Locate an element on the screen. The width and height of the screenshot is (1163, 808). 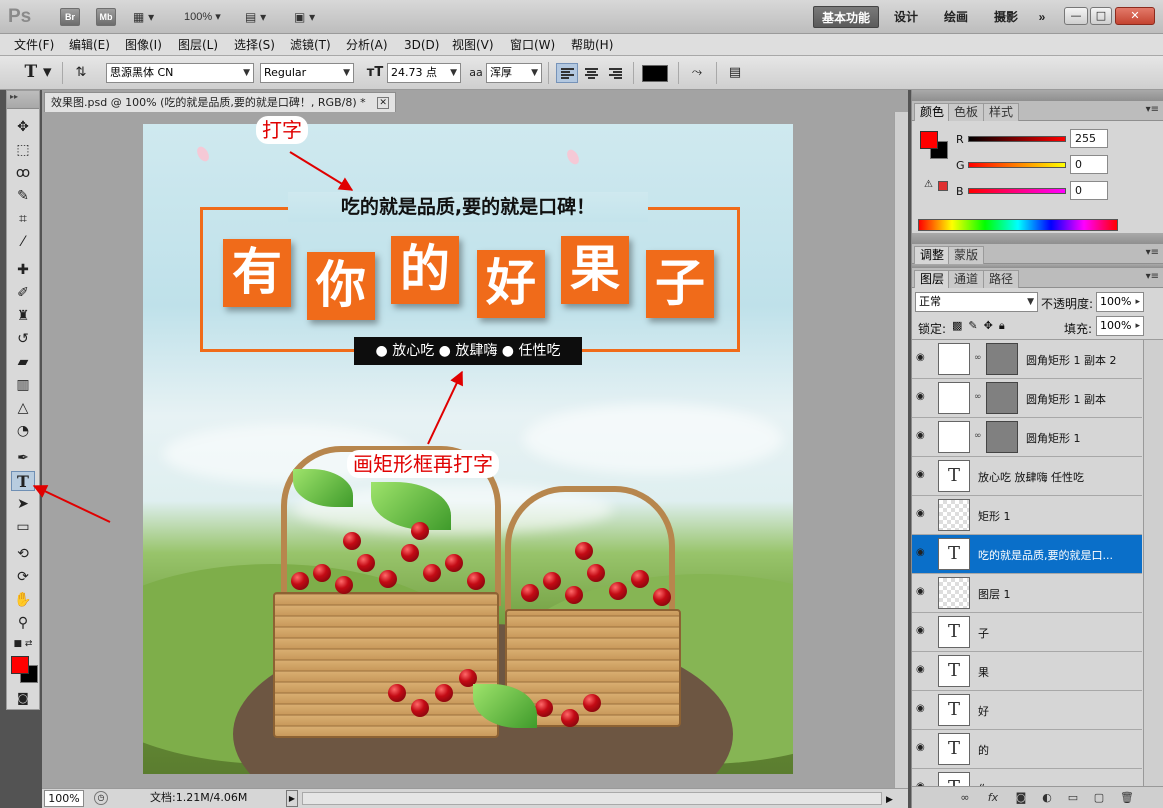
mini-bridge-button: Mb is located at coordinates (106, 17).